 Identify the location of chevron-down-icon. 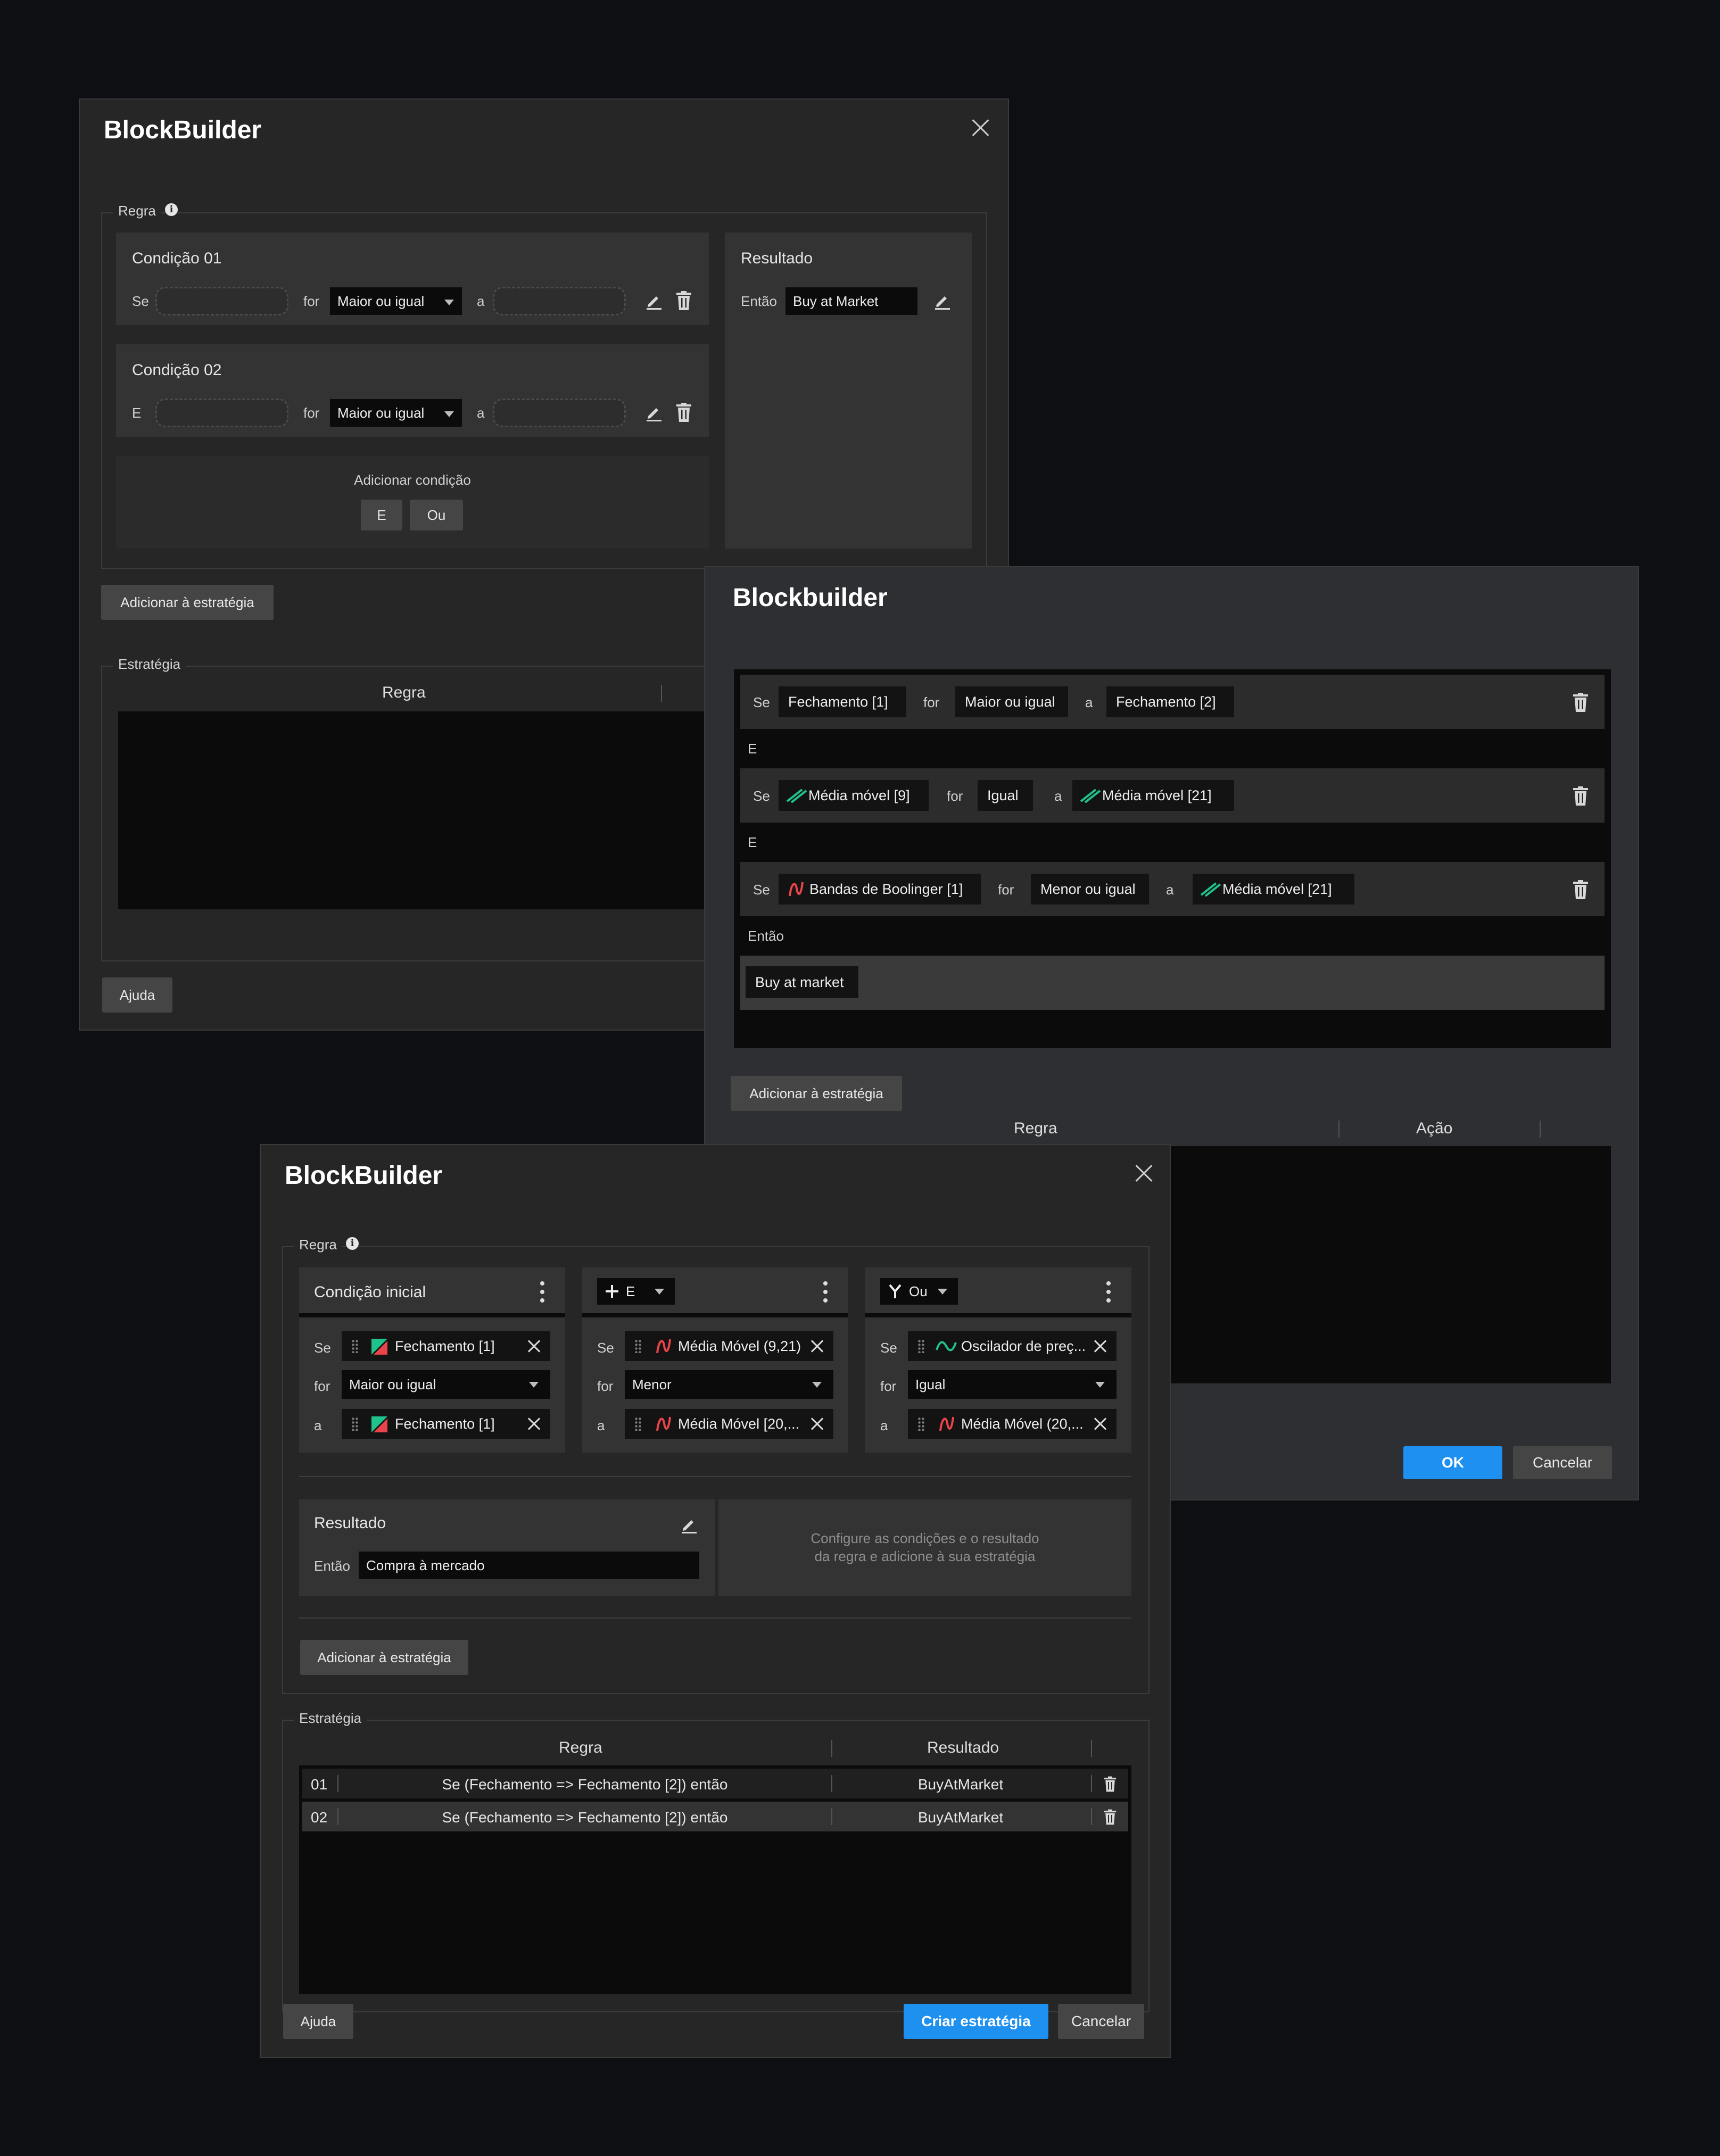
(942, 1292).